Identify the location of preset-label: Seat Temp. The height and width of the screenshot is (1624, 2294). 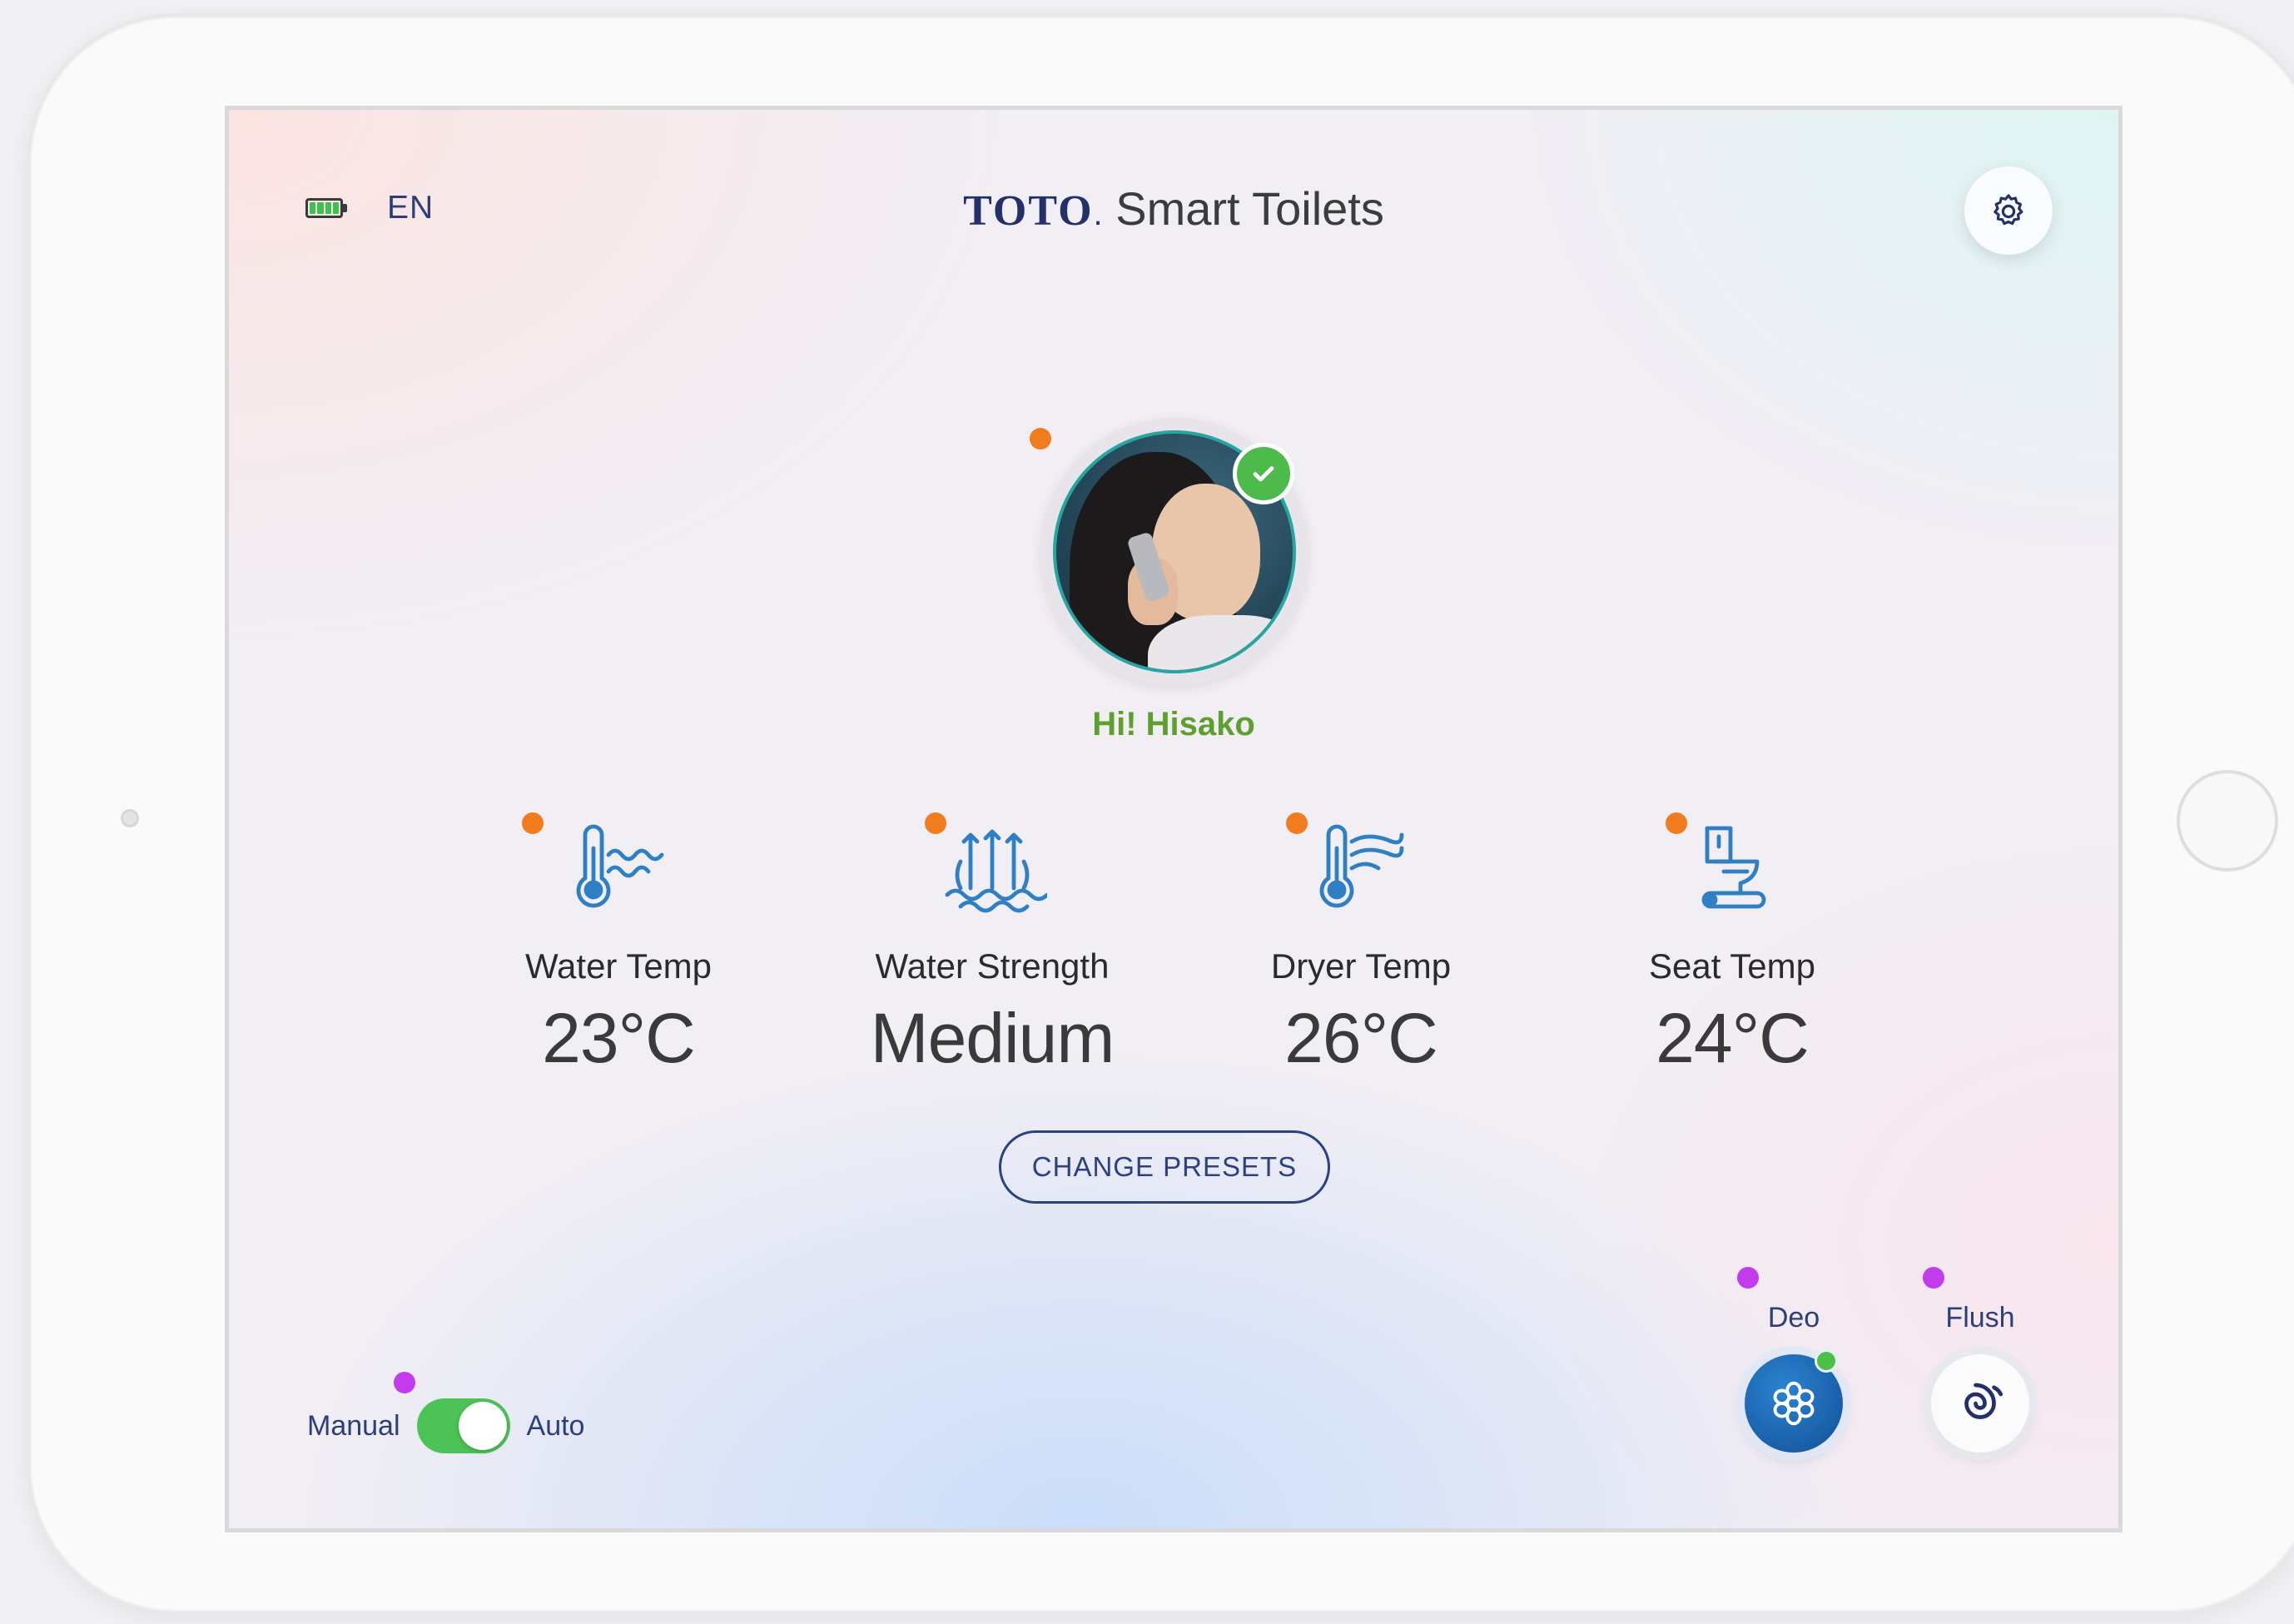
(1731, 966).